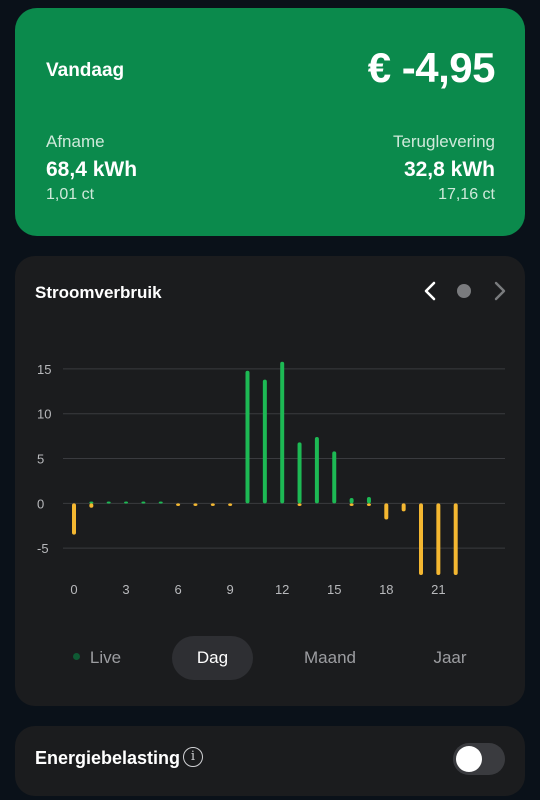 This screenshot has width=540, height=800. I want to click on energy-tax-toggle, so click(479, 759).